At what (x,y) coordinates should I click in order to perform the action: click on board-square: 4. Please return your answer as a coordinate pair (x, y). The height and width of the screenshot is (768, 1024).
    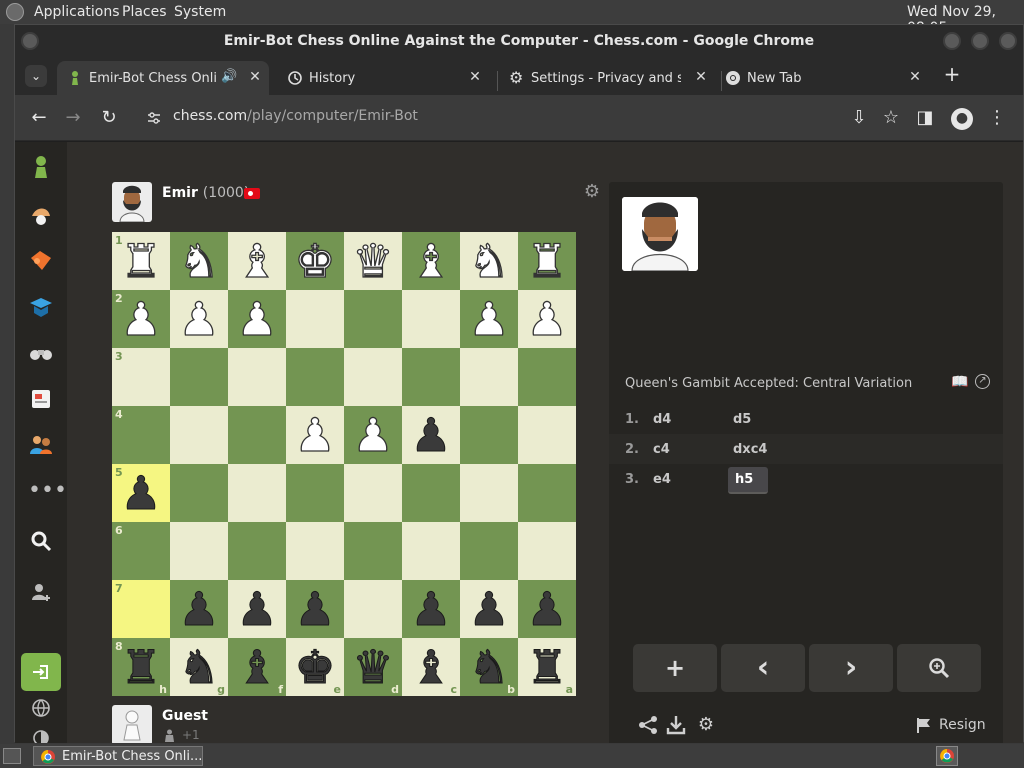
    Looking at the image, I should click on (141, 435).